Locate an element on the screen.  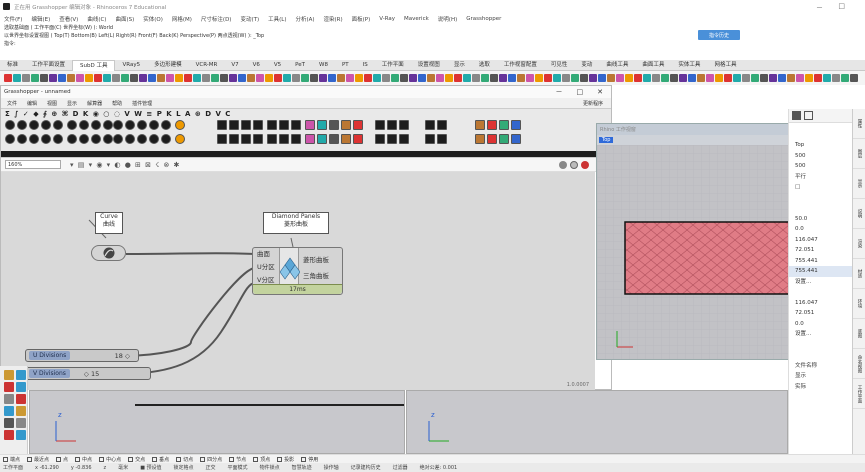
right-panel-tab: 命名视图 is located at coordinates (859, 364).